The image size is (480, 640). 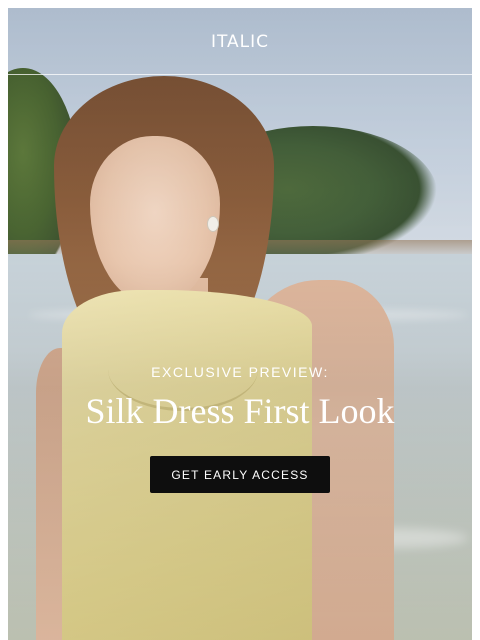 I want to click on hero-headline: Silk Dress First Look, so click(x=240, y=411).